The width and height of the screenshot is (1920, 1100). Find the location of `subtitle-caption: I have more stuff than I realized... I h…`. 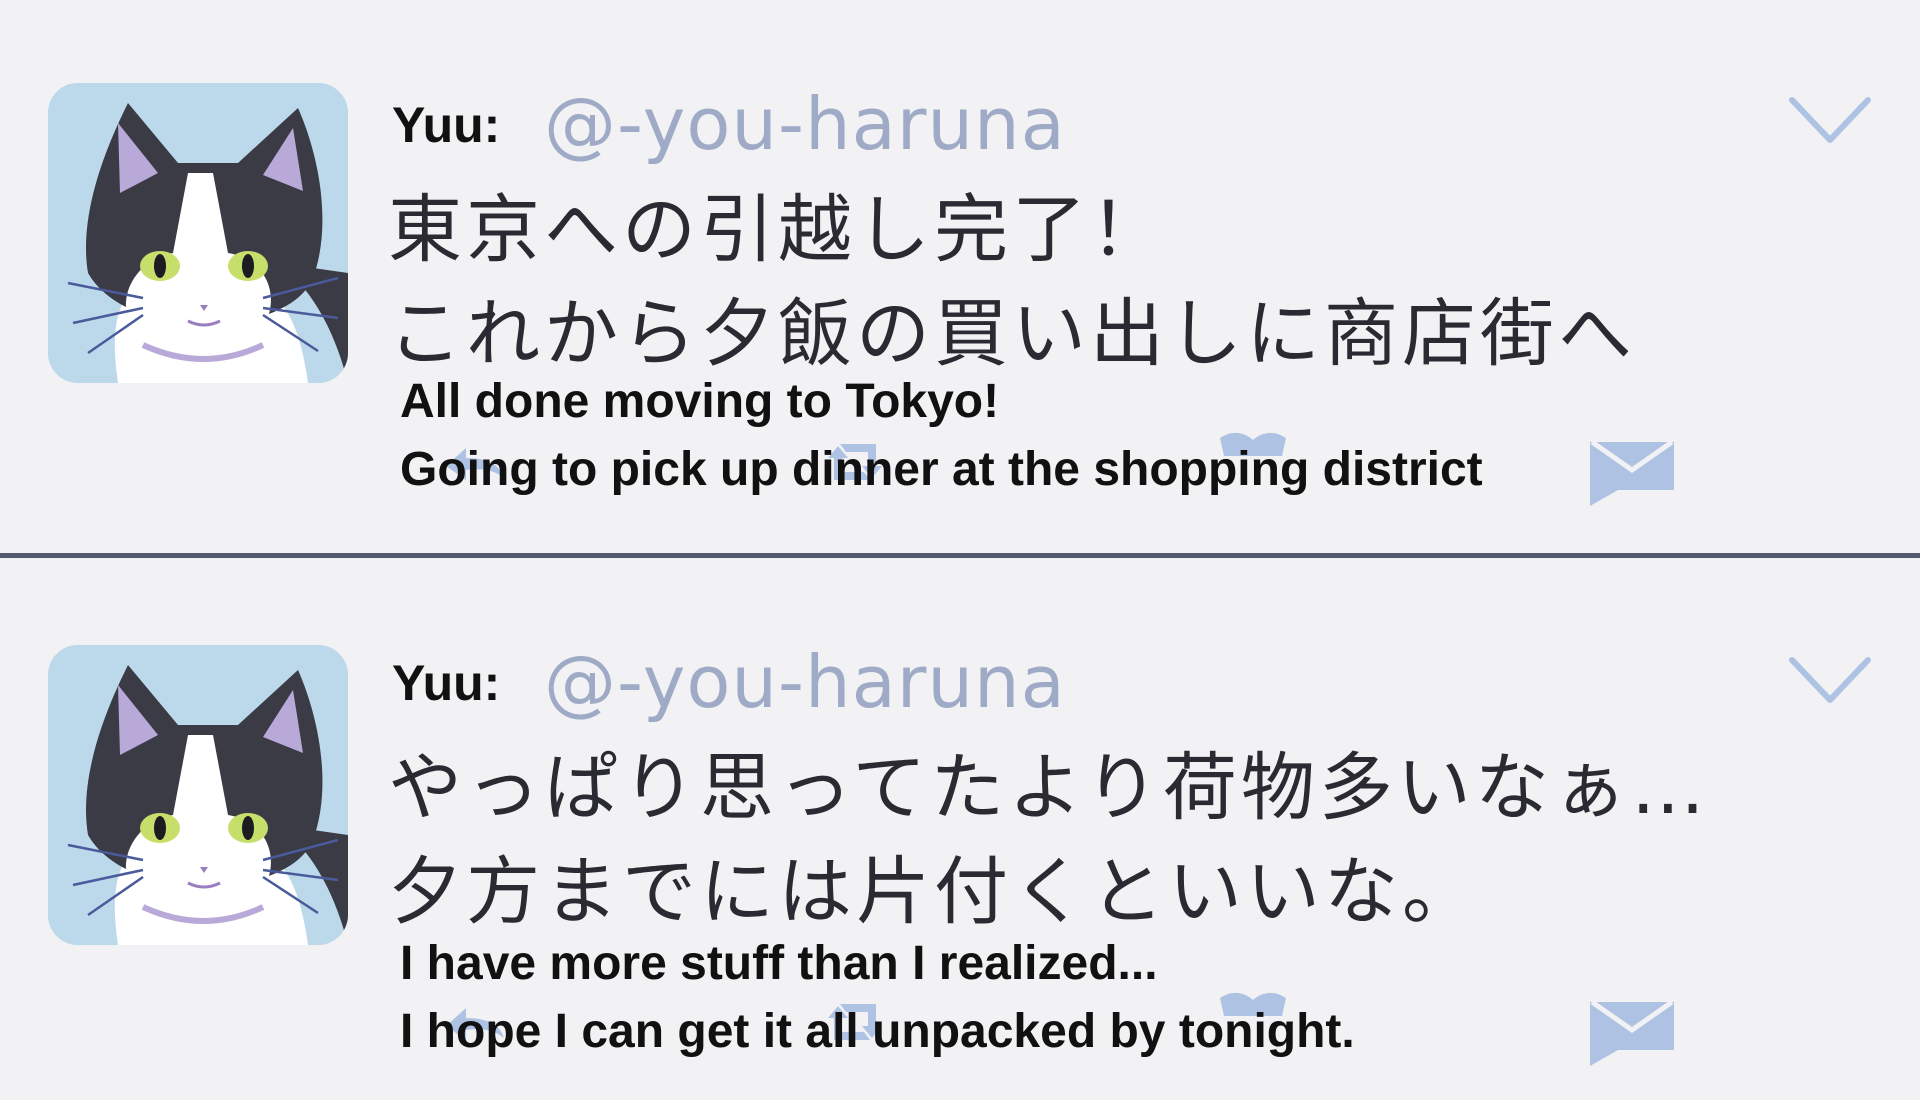

subtitle-caption: I have more stuff than I realized... I h… is located at coordinates (970, 998).